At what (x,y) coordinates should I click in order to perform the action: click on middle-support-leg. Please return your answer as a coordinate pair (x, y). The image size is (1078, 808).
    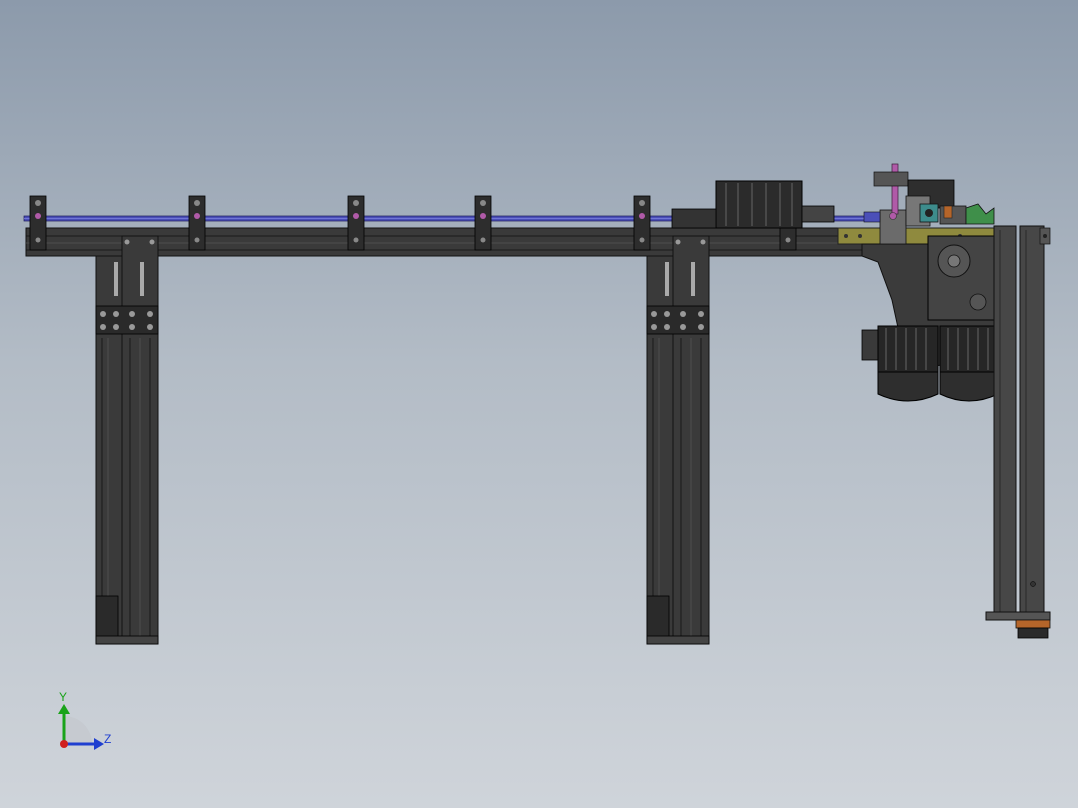
    Looking at the image, I should click on (678, 440).